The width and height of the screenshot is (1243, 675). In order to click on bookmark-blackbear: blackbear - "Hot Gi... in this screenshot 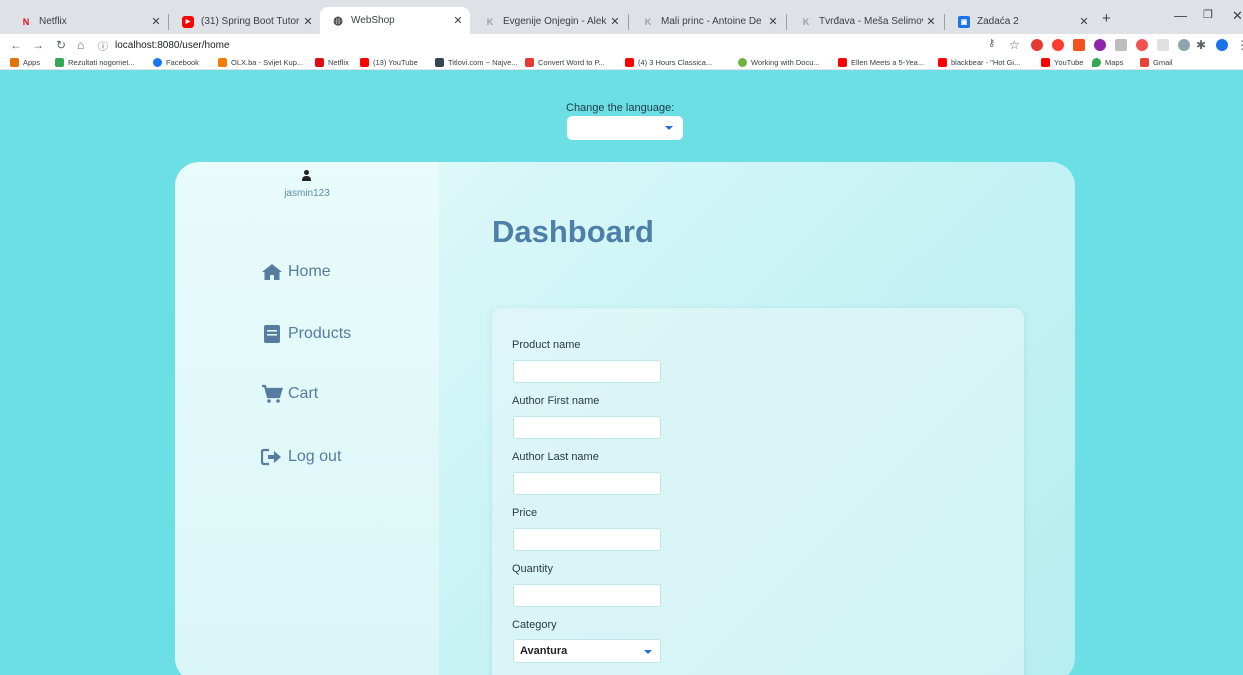, I will do `click(979, 62)`.